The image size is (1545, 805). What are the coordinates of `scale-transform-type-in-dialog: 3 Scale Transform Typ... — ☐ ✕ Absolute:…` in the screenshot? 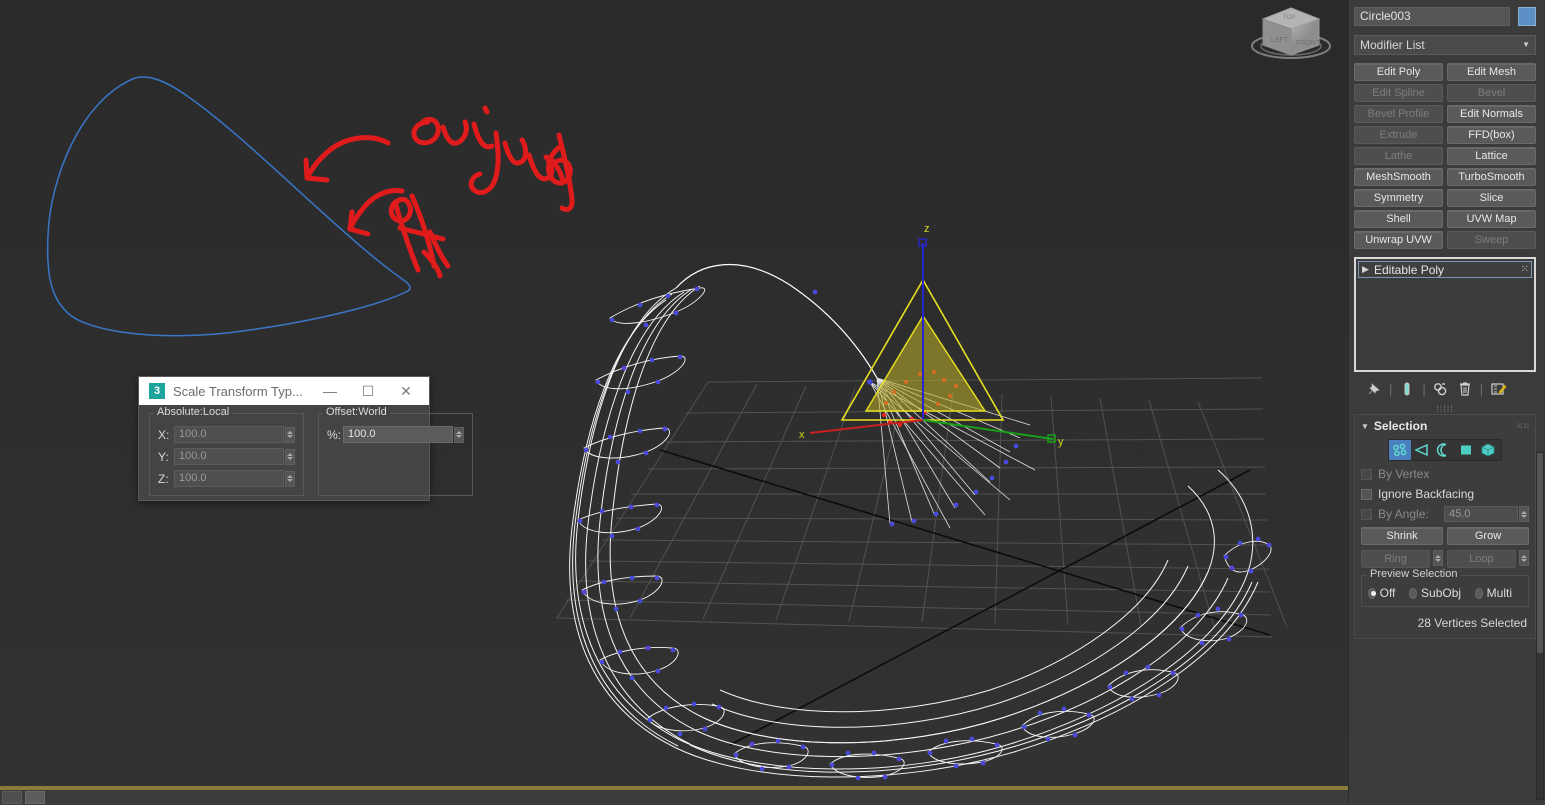 It's located at (305, 438).